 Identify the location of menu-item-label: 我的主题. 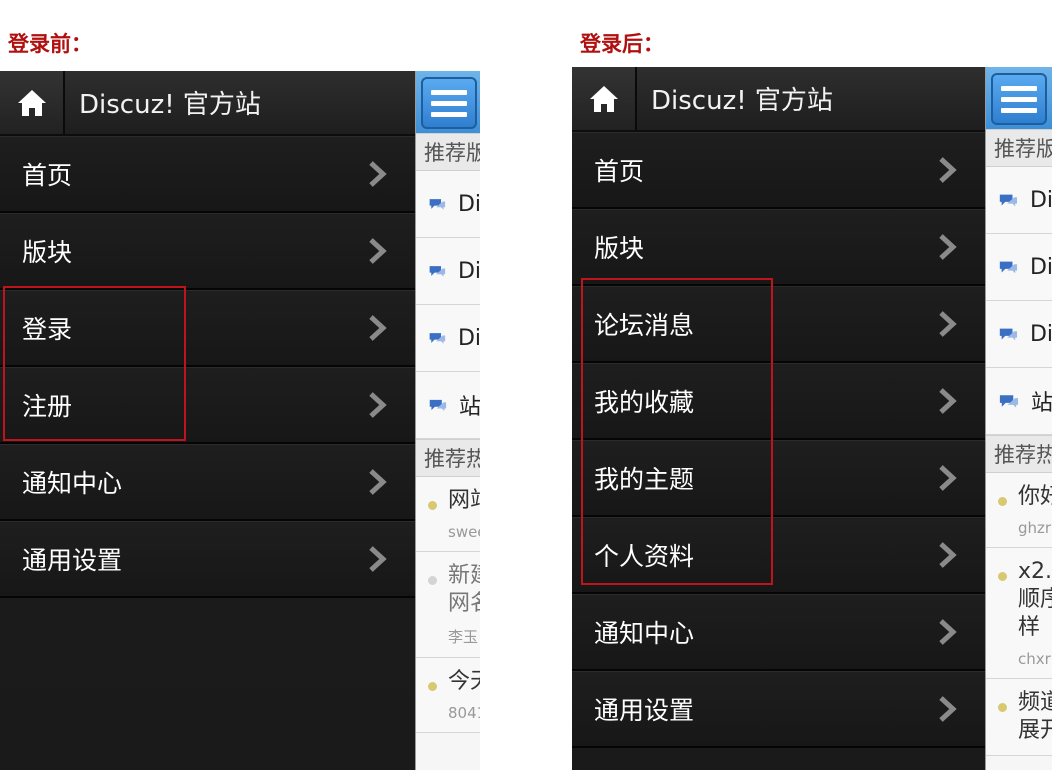
(644, 479).